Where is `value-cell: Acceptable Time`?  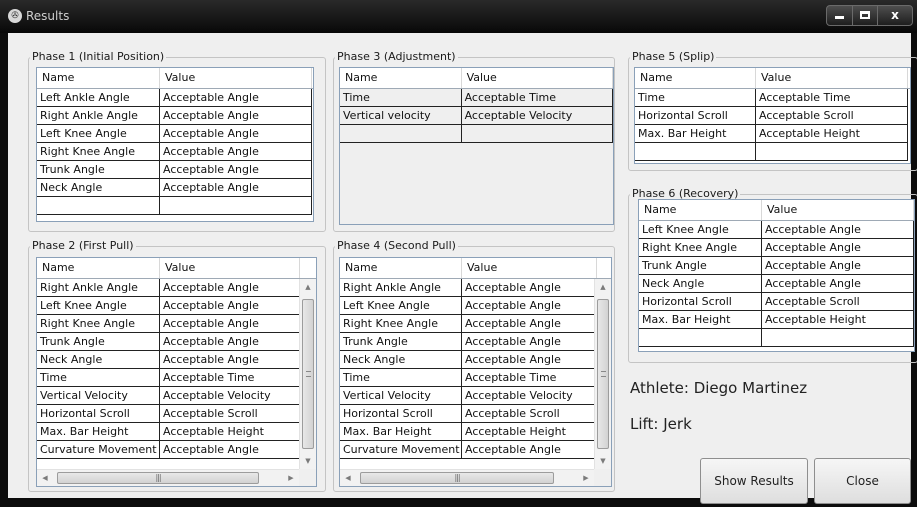
value-cell: Acceptable Time is located at coordinates (529, 378).